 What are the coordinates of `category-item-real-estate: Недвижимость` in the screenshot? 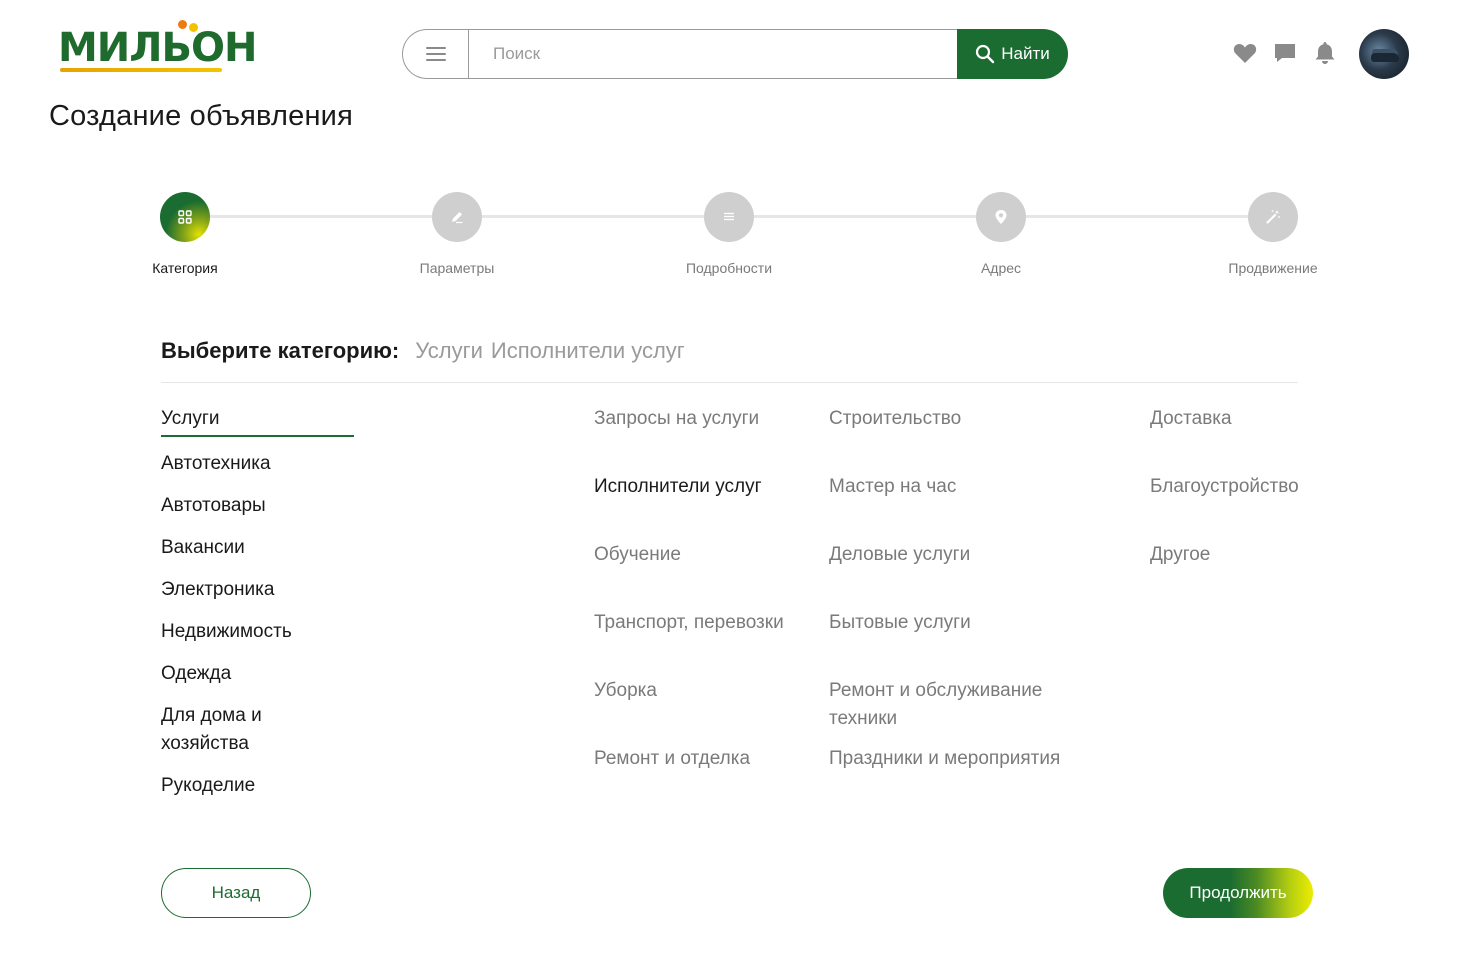 It's located at (261, 632).